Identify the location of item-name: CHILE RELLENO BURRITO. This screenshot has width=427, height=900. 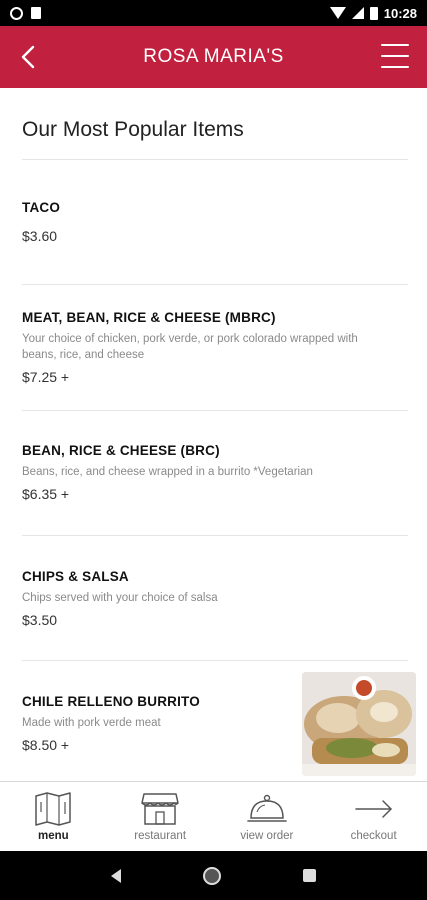
(111, 701).